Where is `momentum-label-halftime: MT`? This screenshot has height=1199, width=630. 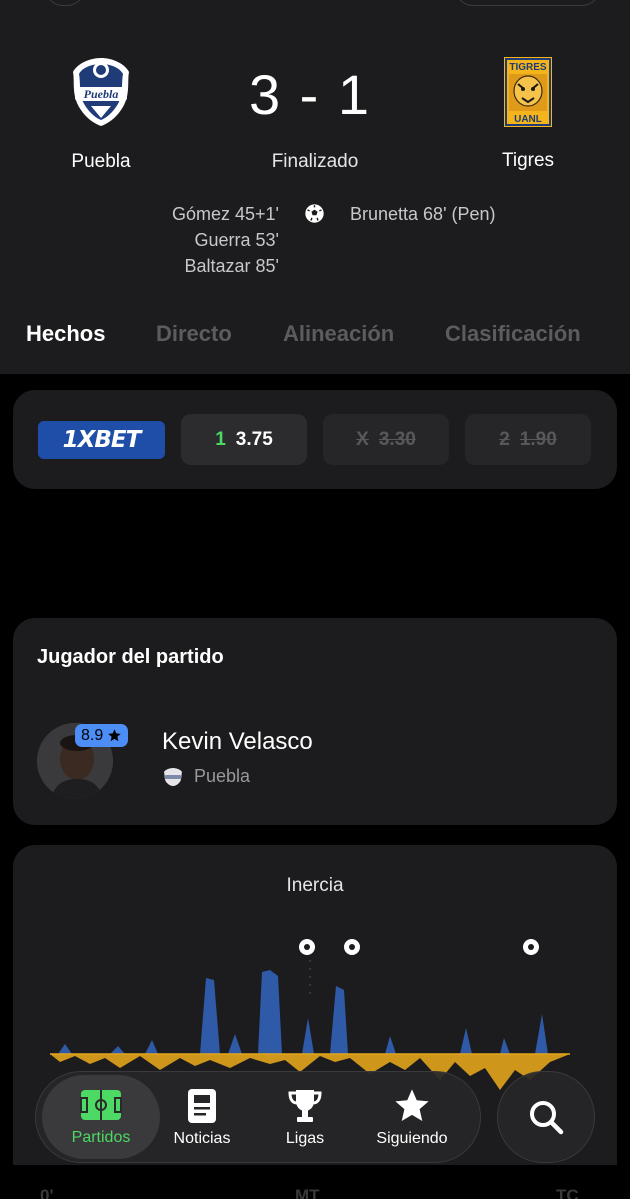
momentum-label-halftime: MT is located at coordinates (307, 1192).